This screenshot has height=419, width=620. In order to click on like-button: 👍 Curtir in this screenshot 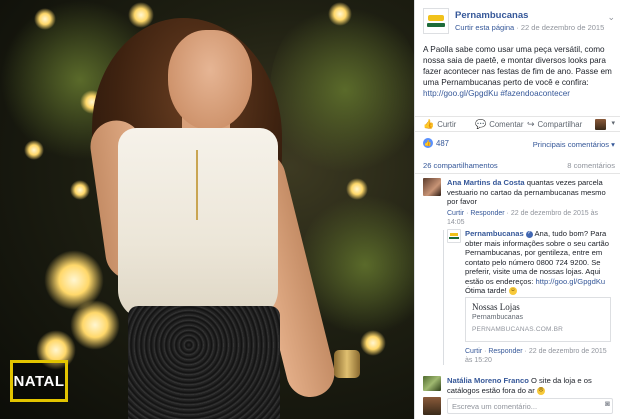, I will do `click(439, 124)`.